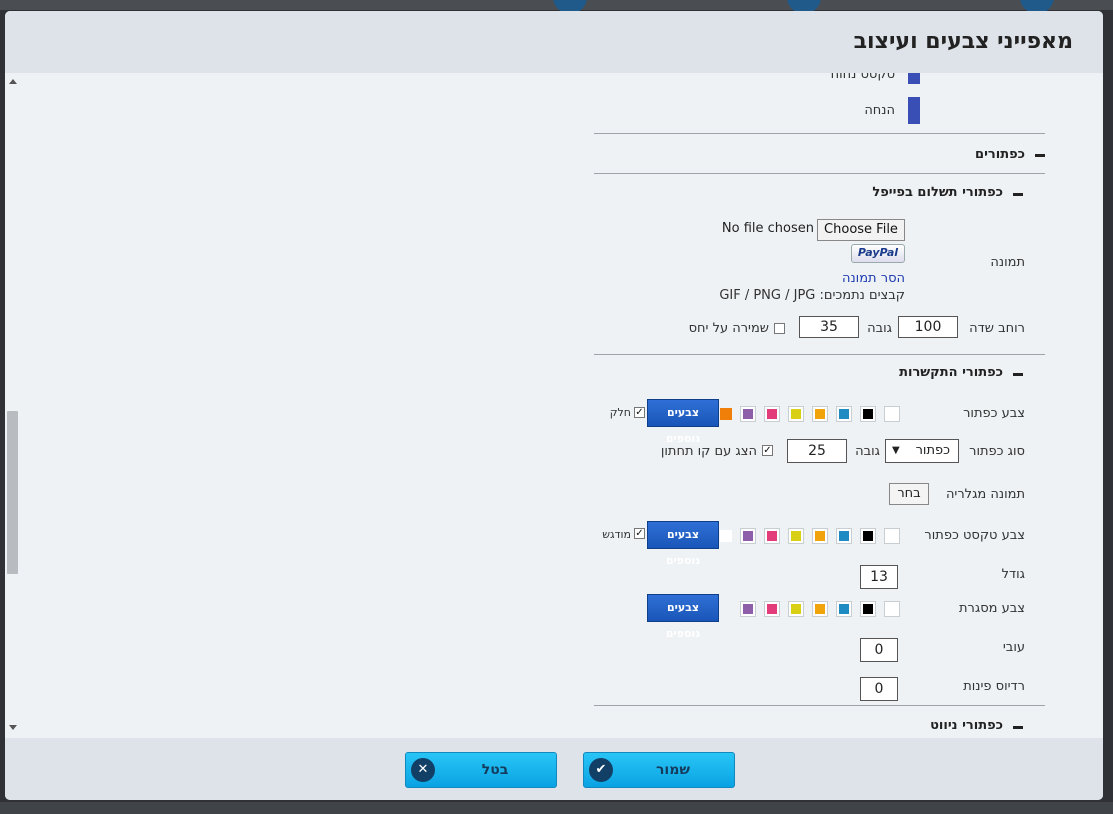 The height and width of the screenshot is (814, 1113). What do you see at coordinates (991, 608) in the screenshot?
I see `border-color-label: צבע מסגרת` at bounding box center [991, 608].